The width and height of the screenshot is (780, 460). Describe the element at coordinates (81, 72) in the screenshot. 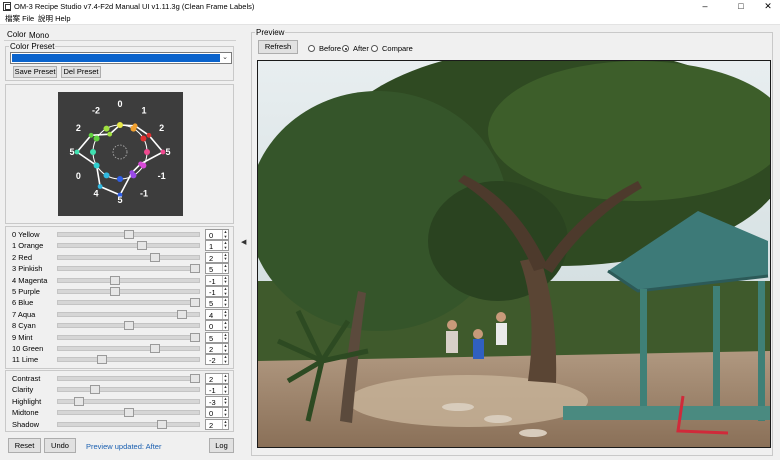

I see `delete-preset-button: Del Preset` at that location.